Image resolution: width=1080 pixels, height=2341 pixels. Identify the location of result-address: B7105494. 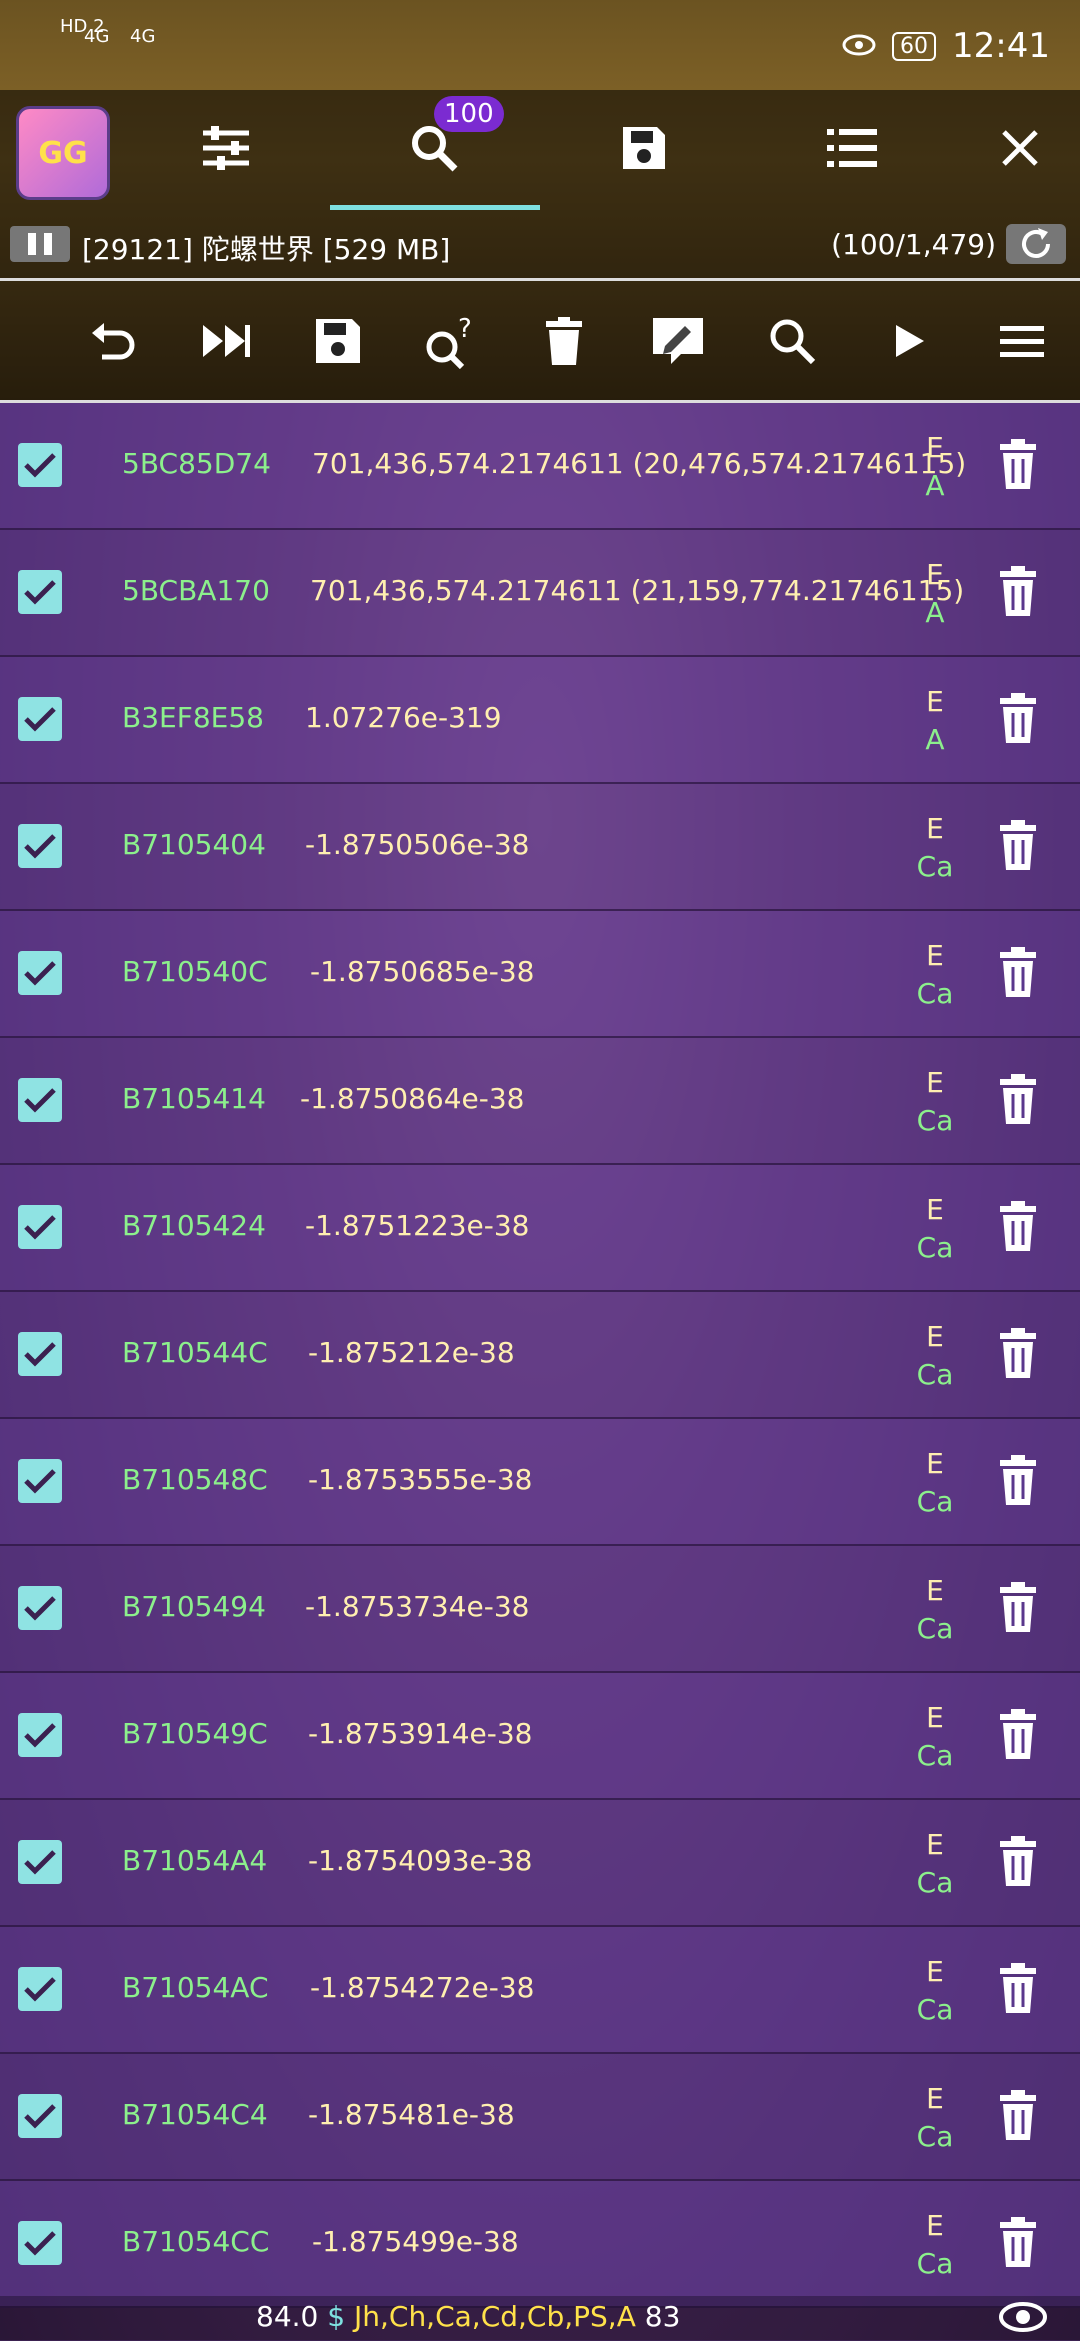
(194, 1606).